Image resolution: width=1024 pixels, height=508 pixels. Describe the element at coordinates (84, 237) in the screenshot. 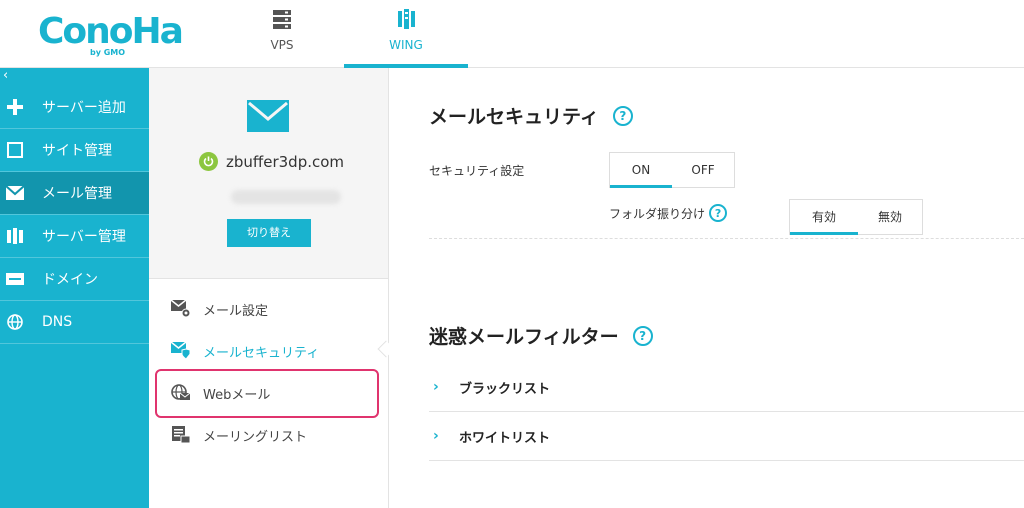

I see `sidebar-item-label: サーバー管理` at that location.